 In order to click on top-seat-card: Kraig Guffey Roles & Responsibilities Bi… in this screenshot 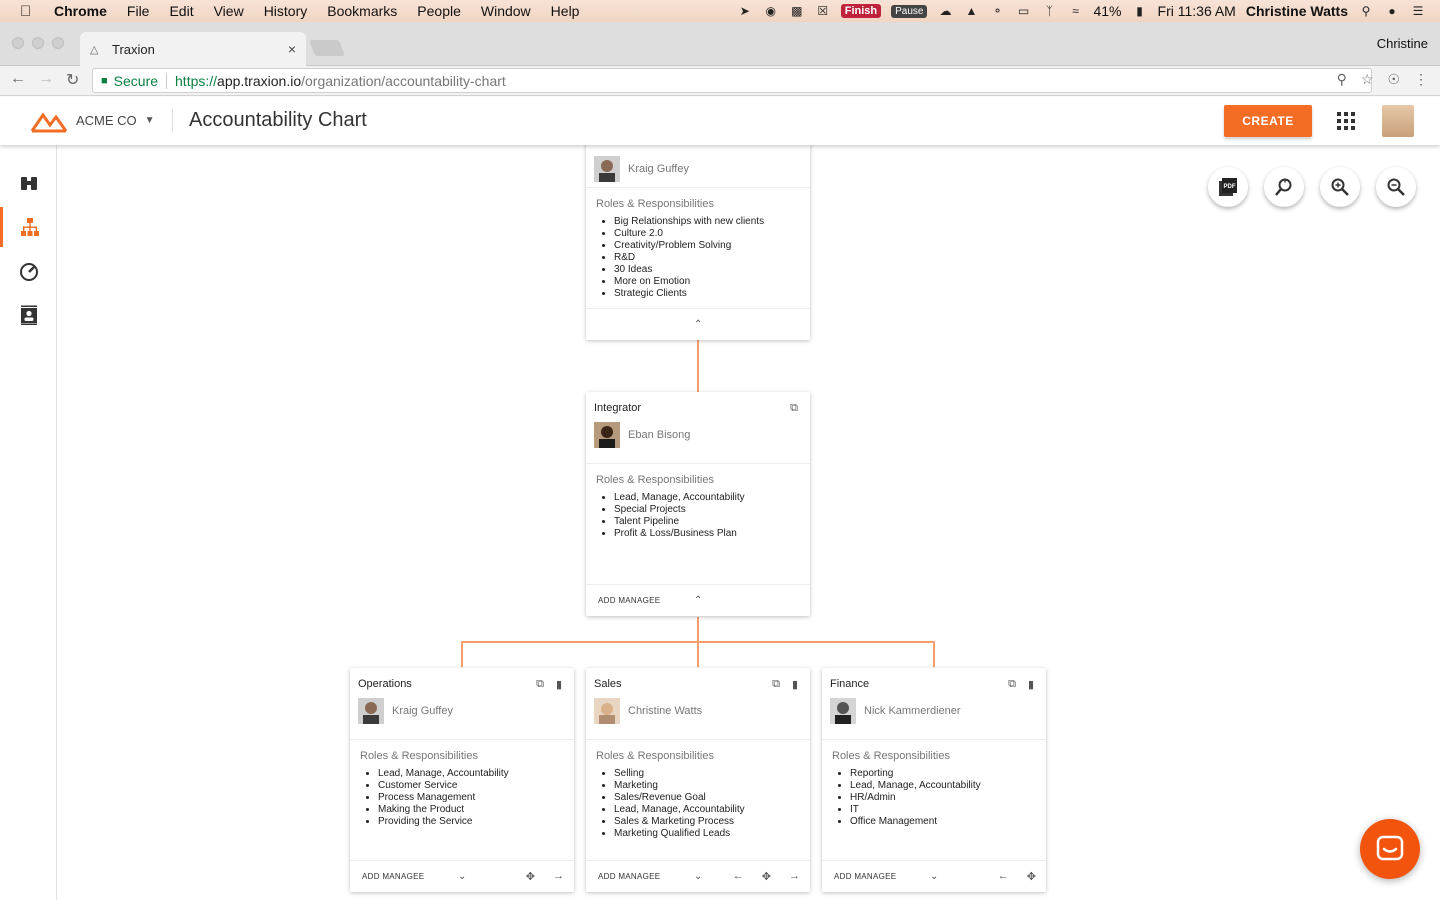, I will do `click(698, 242)`.